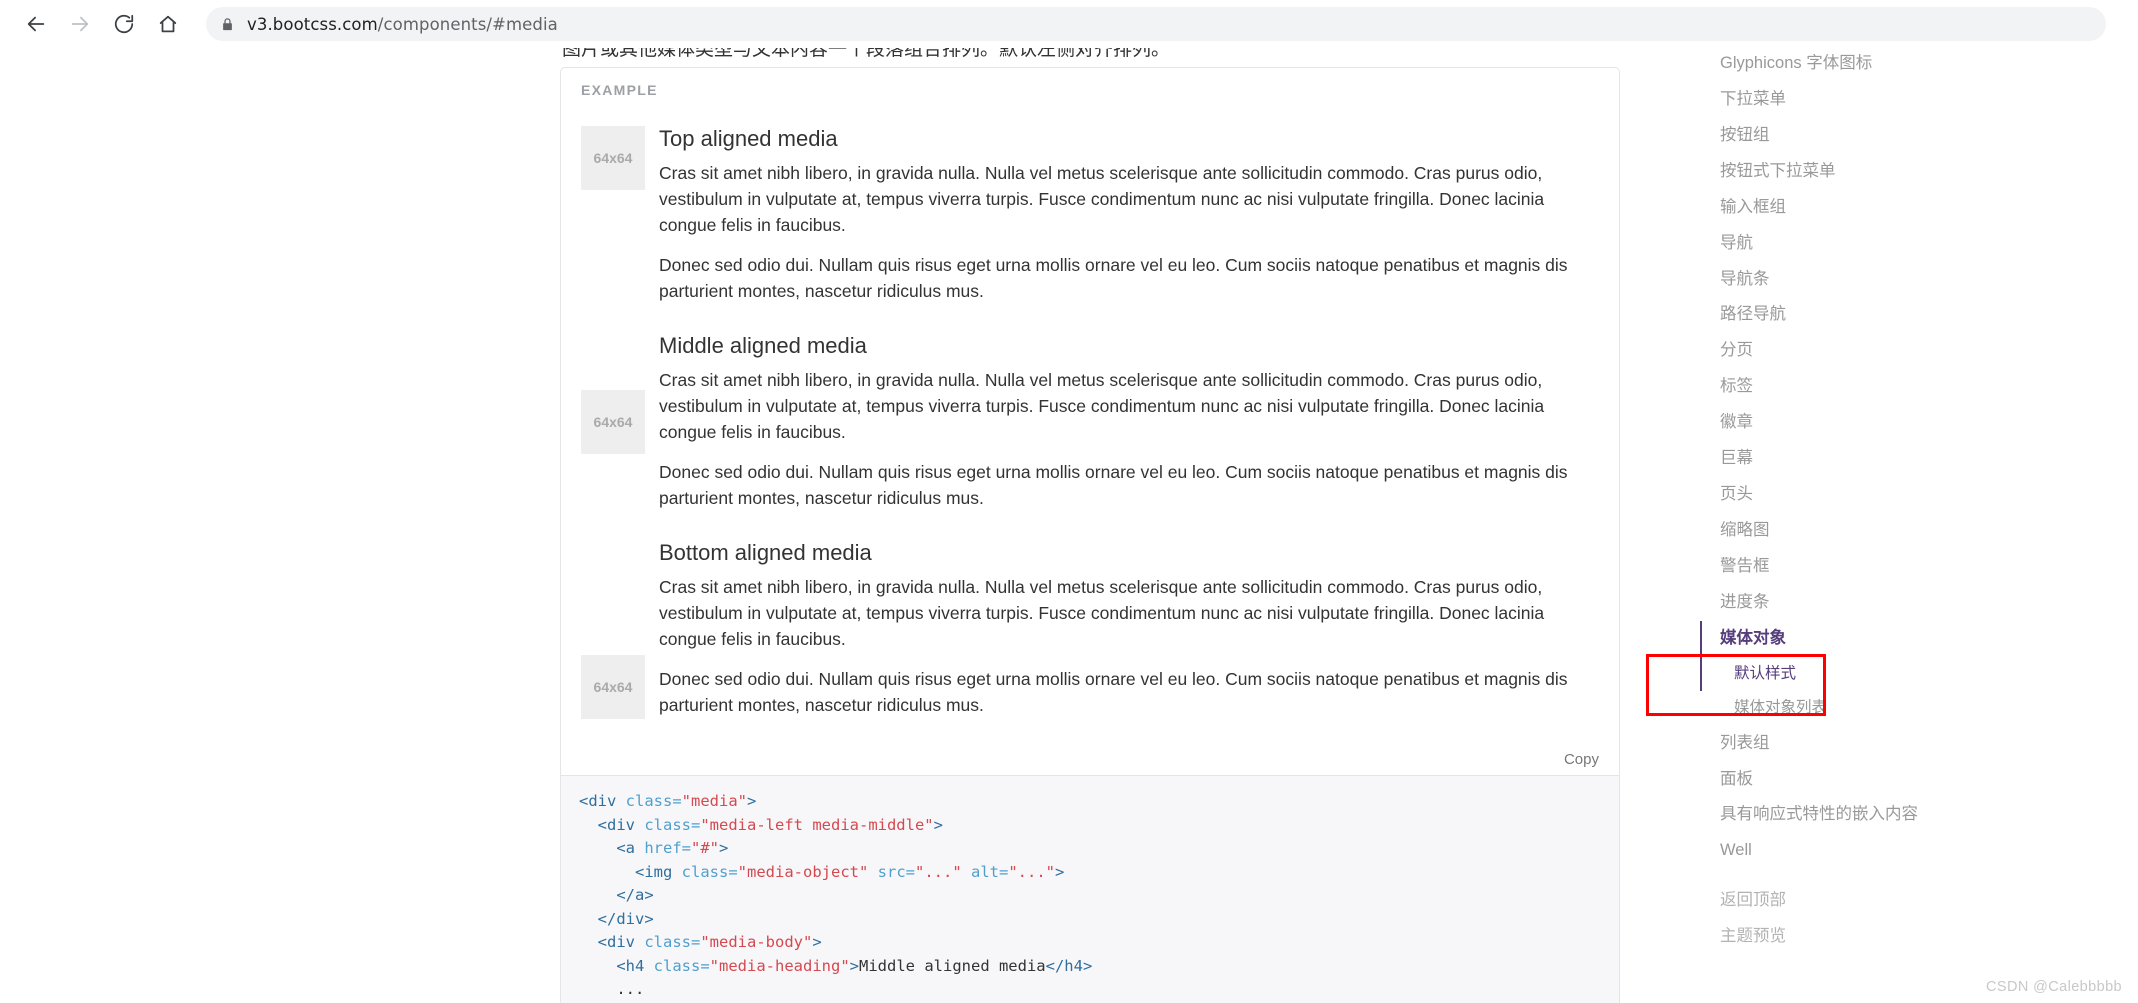 The width and height of the screenshot is (2138, 1003). Describe the element at coordinates (1910, 172) in the screenshot. I see `sidebar-item-3: 按钮式下拉菜单` at that location.